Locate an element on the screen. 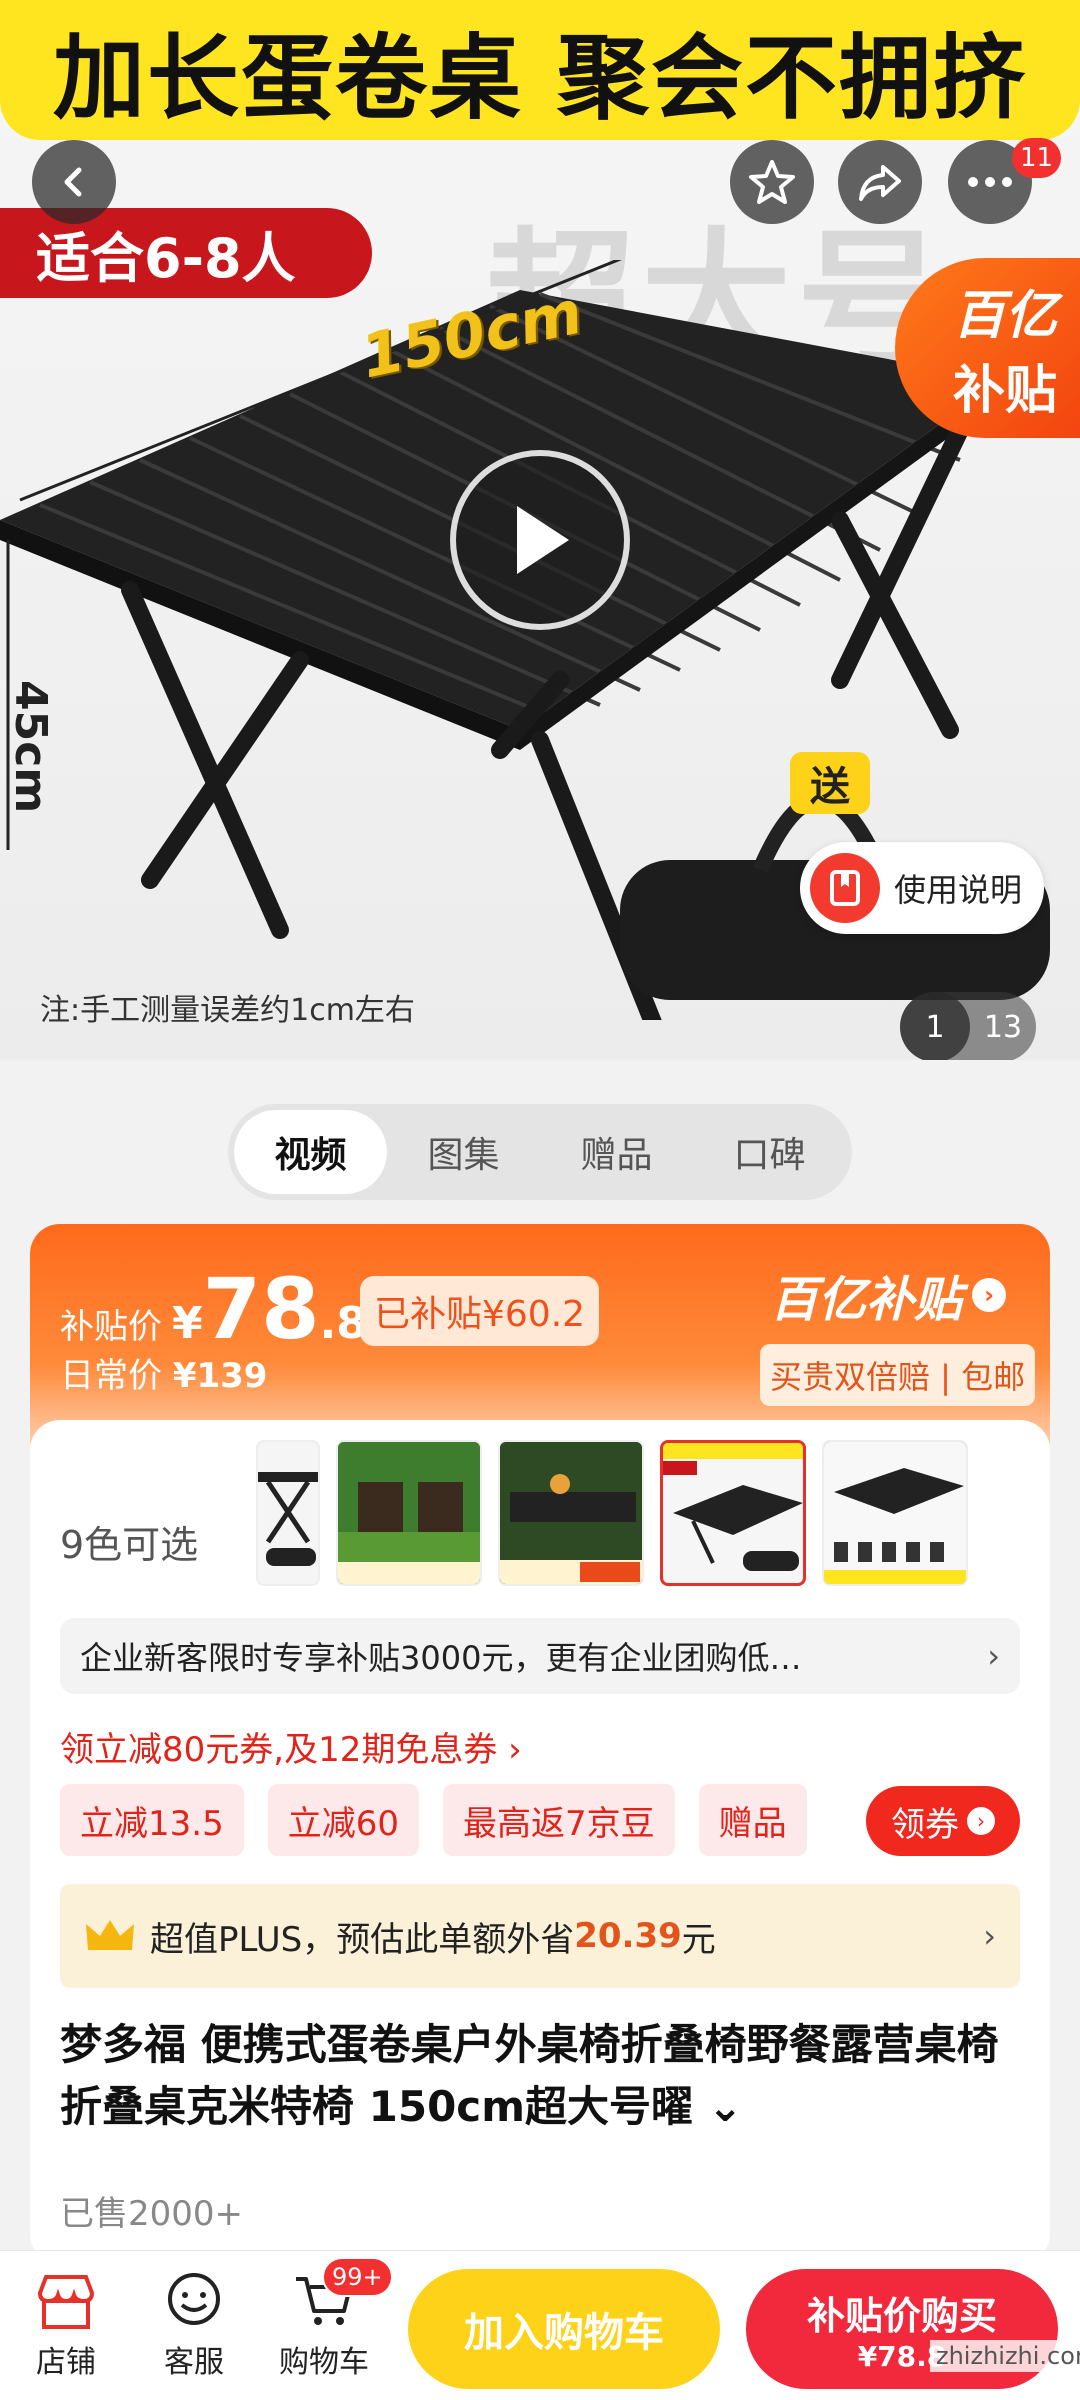 The height and width of the screenshot is (2400, 1080). coupon-chip: 立减60 is located at coordinates (343, 1820).